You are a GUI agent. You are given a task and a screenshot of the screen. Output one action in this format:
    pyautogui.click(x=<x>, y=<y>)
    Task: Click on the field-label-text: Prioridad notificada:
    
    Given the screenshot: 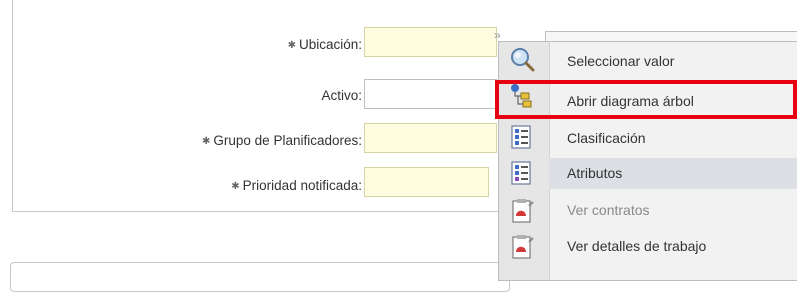 What is the action you would take?
    pyautogui.click(x=302, y=185)
    